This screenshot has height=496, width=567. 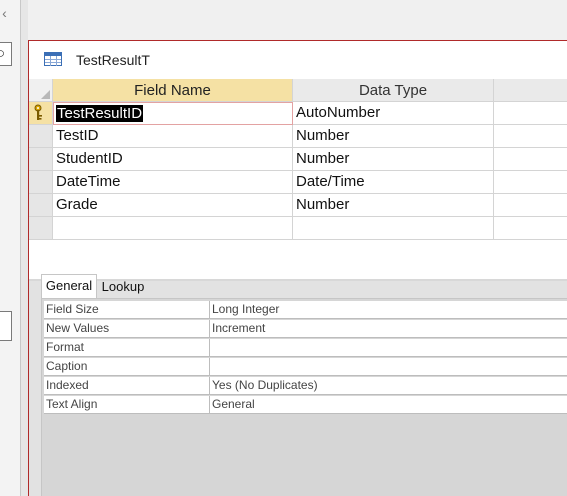 I want to click on property-label: Indexed, so click(x=127, y=386).